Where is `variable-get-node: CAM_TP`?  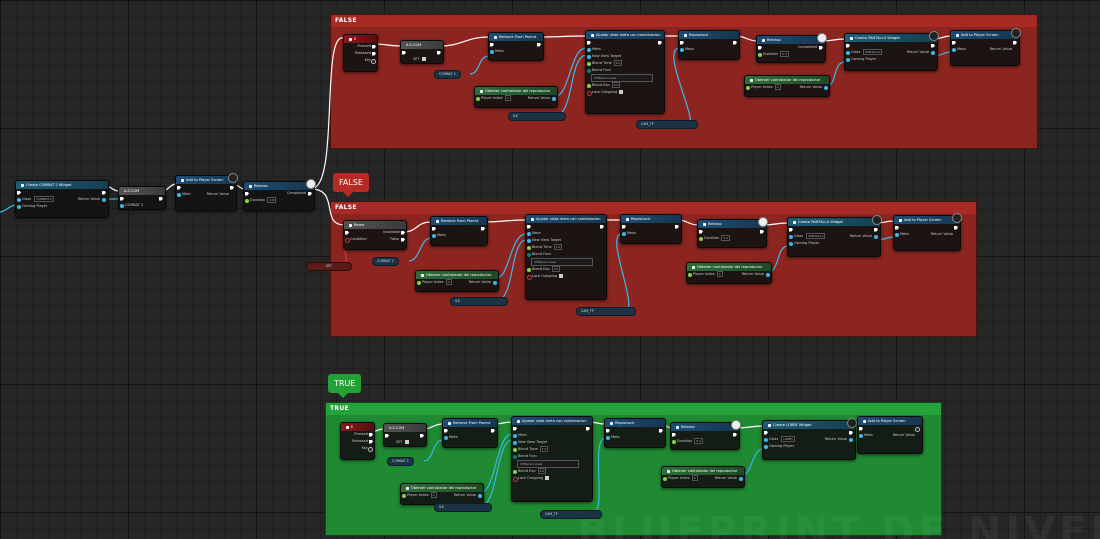 variable-get-node: CAM_TP is located at coordinates (667, 124).